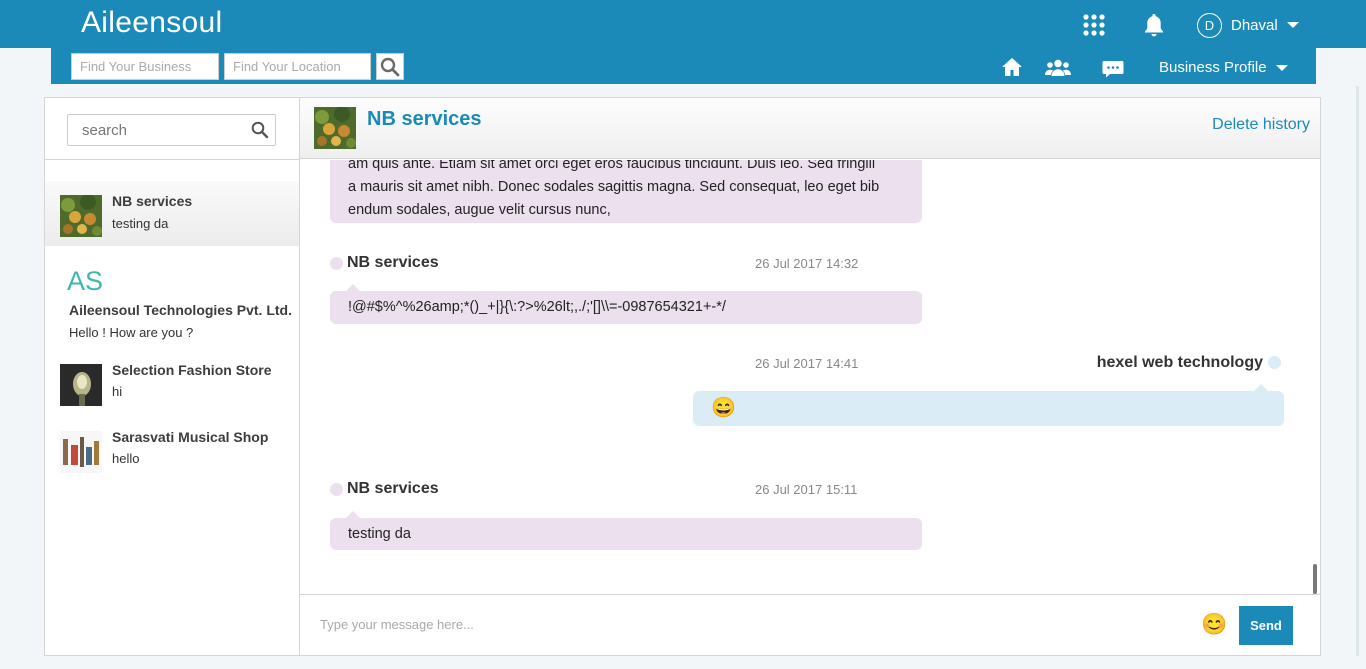 This screenshot has height=669, width=1366. I want to click on divider, so click(172, 159).